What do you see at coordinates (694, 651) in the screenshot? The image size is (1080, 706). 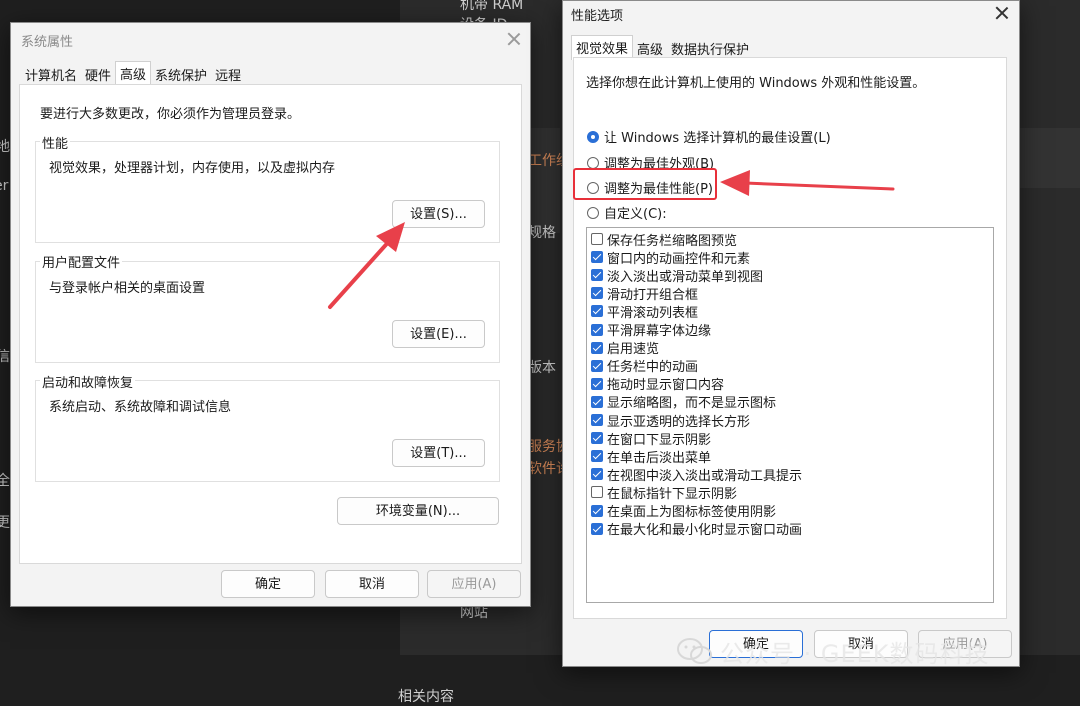 I see `wechat-icon` at bounding box center [694, 651].